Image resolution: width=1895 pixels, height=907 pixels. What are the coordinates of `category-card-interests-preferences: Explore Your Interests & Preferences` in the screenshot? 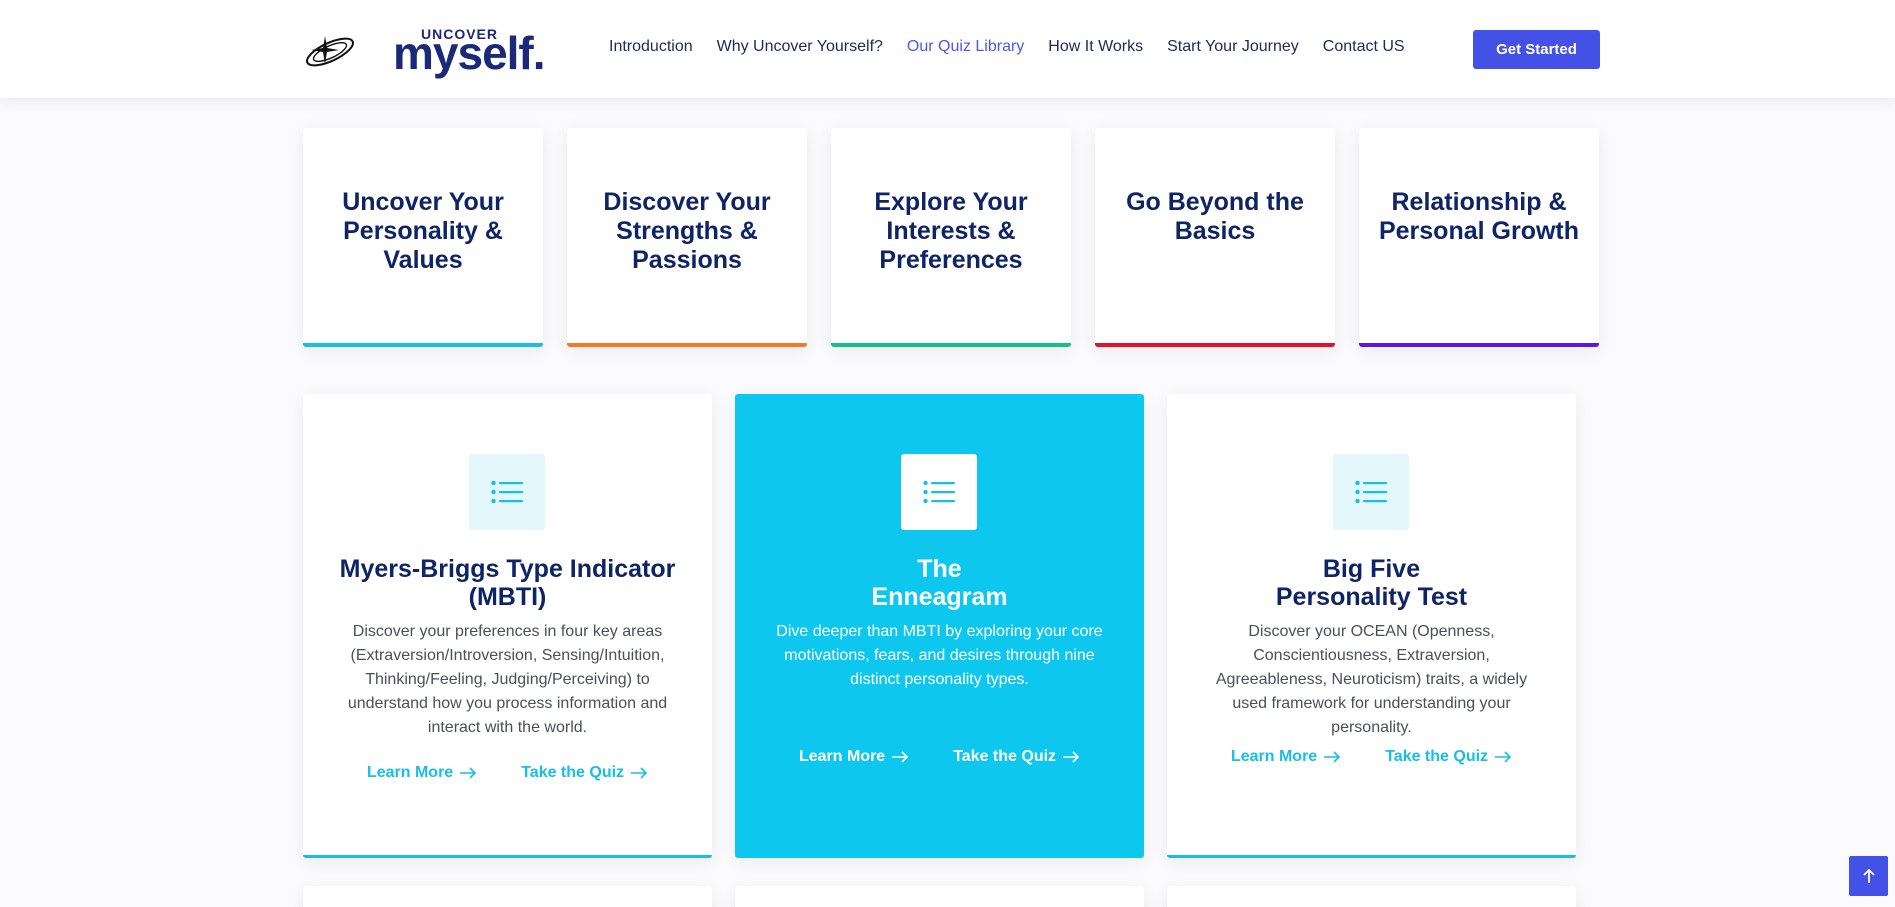 It's located at (951, 237).